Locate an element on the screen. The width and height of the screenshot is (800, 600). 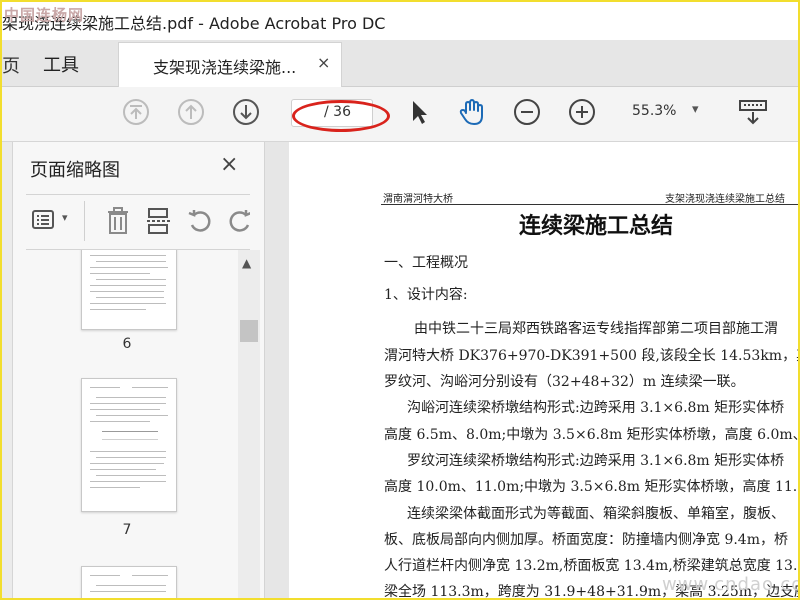
zoom-select: 55.3% ▾ is located at coordinates (667, 112).